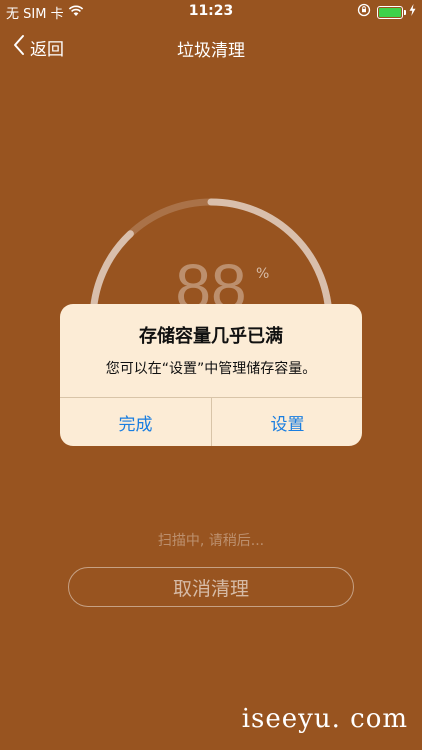 This screenshot has width=422, height=750. What do you see at coordinates (211, 336) in the screenshot?
I see `alert-title: 存储容量几乎已满` at bounding box center [211, 336].